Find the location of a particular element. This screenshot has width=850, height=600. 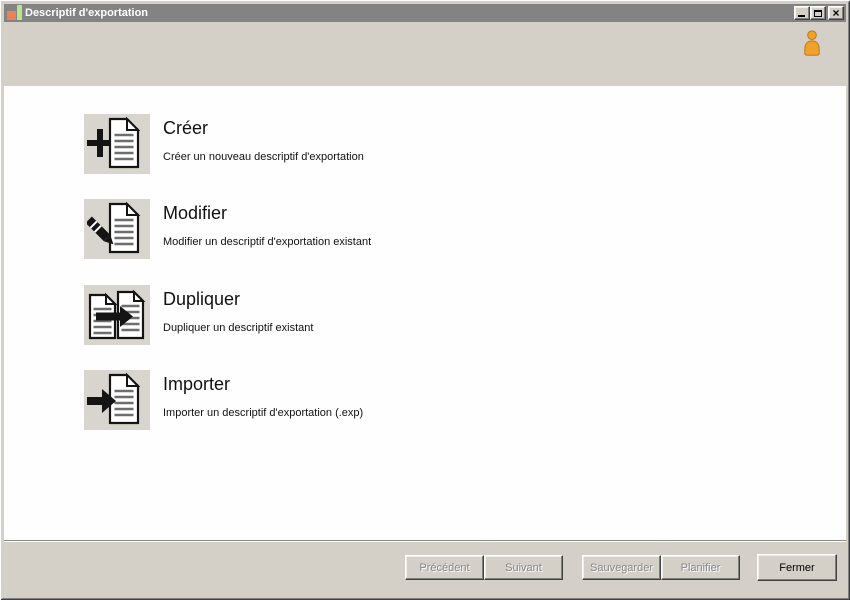

option-title: Modifier is located at coordinates (195, 213).